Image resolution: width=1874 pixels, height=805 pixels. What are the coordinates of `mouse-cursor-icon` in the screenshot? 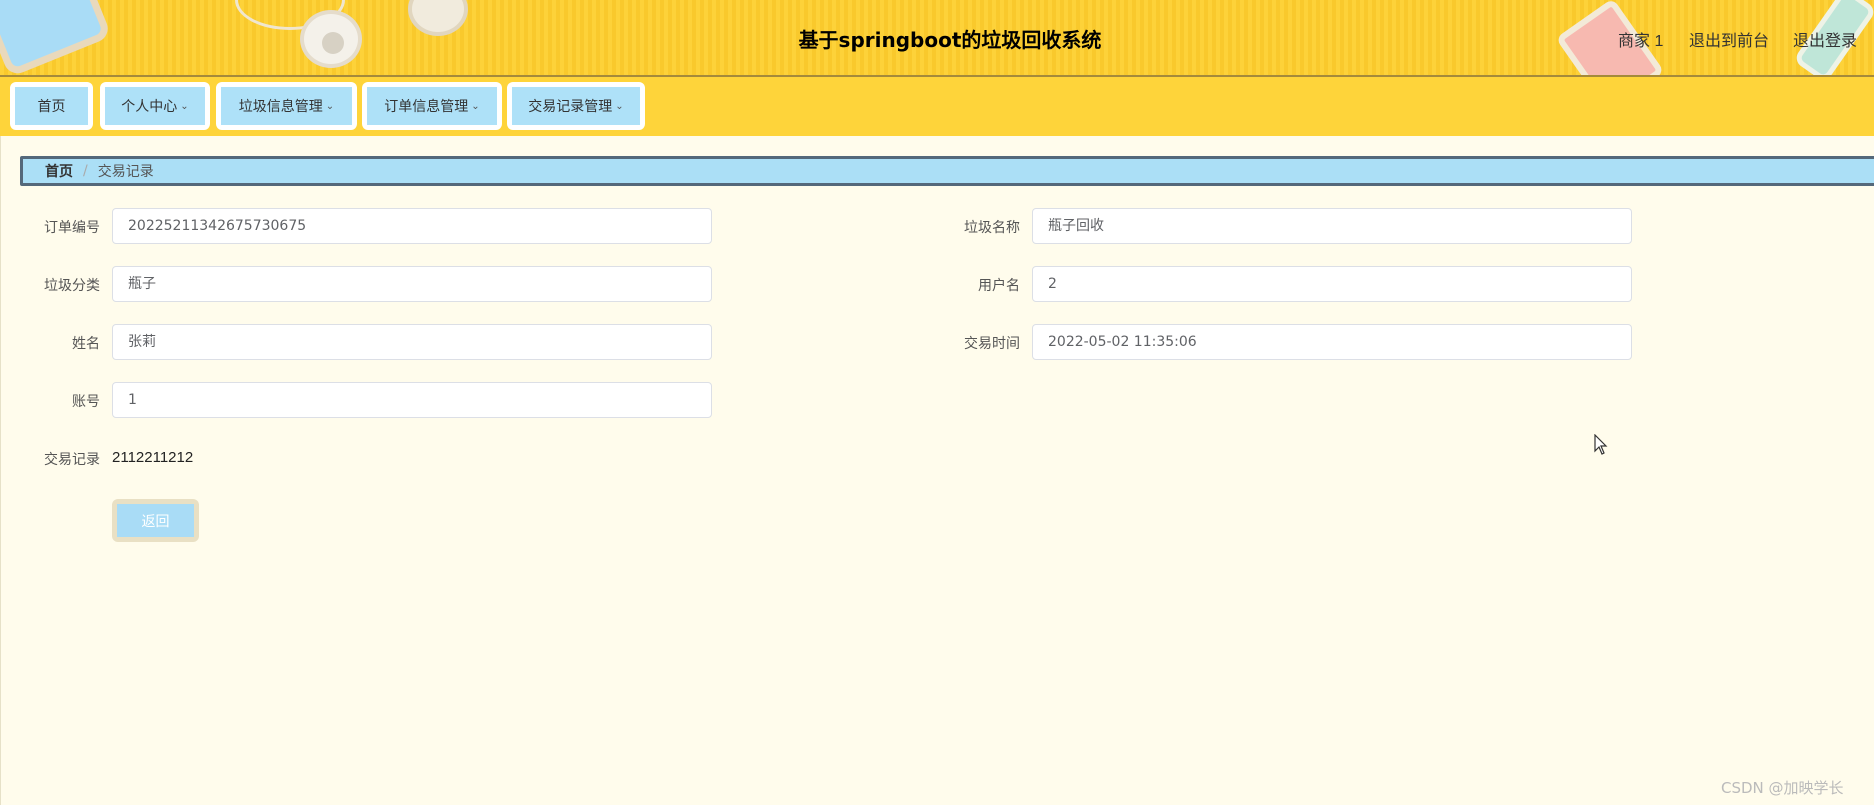 It's located at (1601, 444).